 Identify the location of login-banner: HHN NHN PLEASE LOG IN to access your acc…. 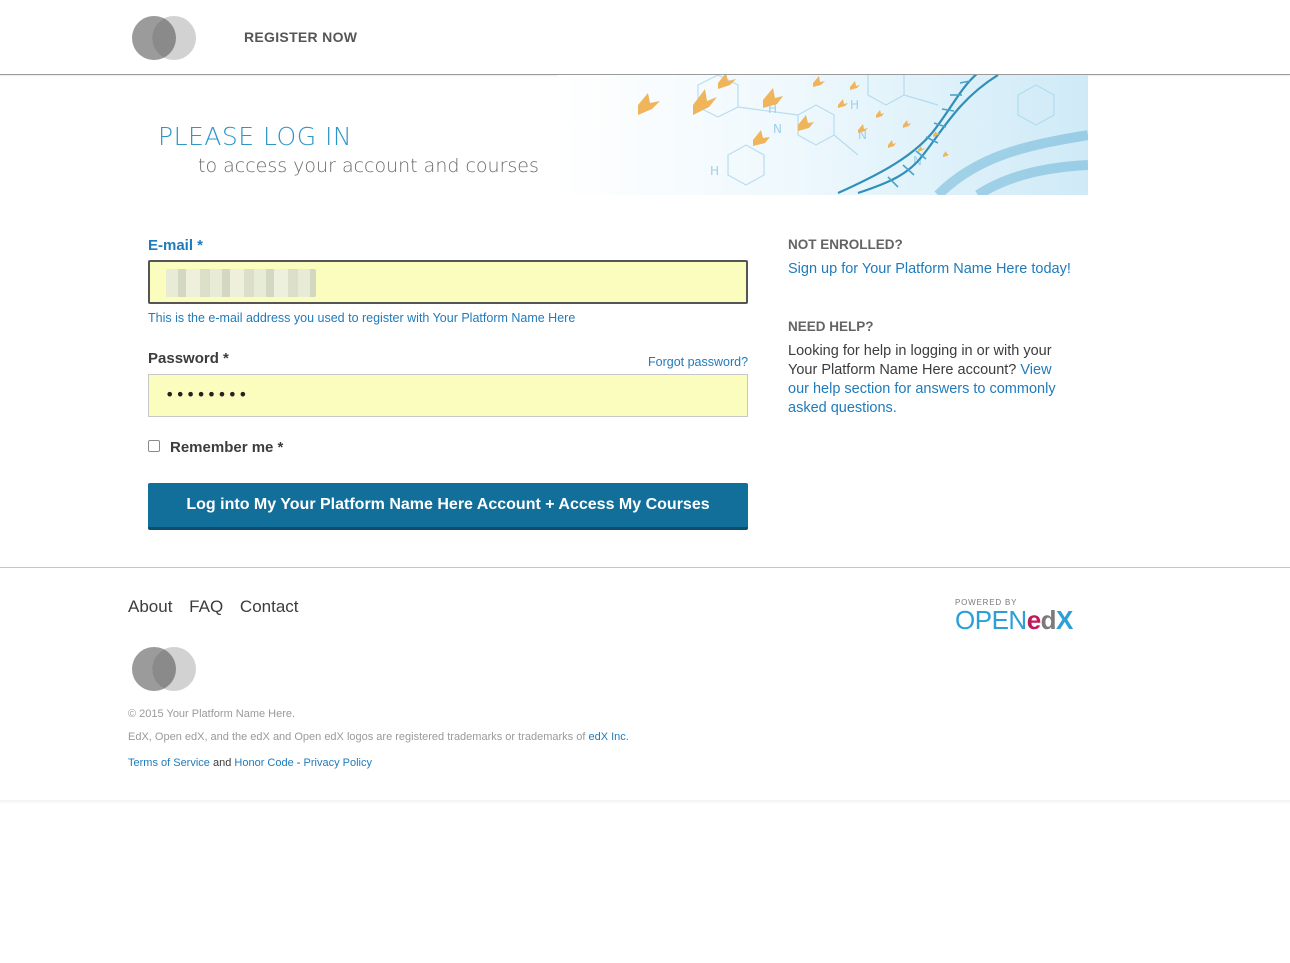
(608, 135).